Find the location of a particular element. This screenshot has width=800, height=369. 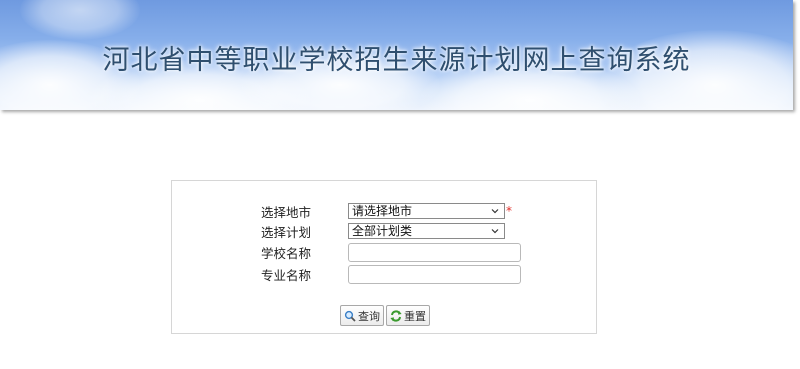

required-mark: * is located at coordinates (509, 211).